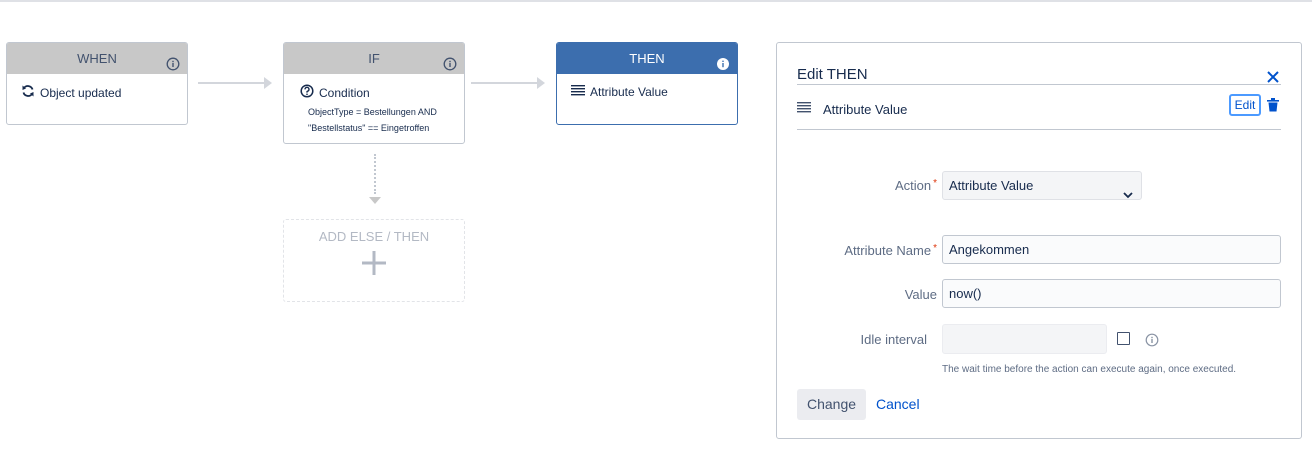  I want to click on dotted-connector, so click(375, 174).